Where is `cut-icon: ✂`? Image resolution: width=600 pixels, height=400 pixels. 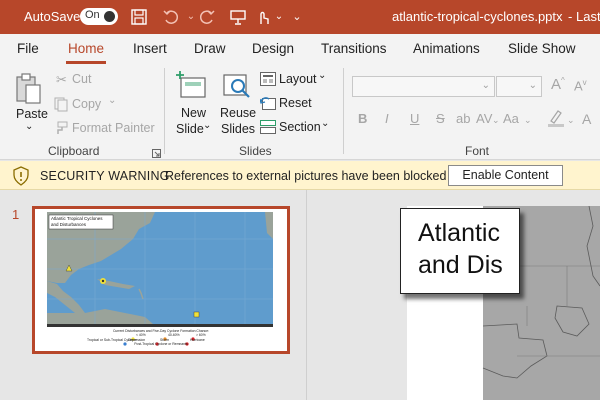 cut-icon: ✂ is located at coordinates (61, 79).